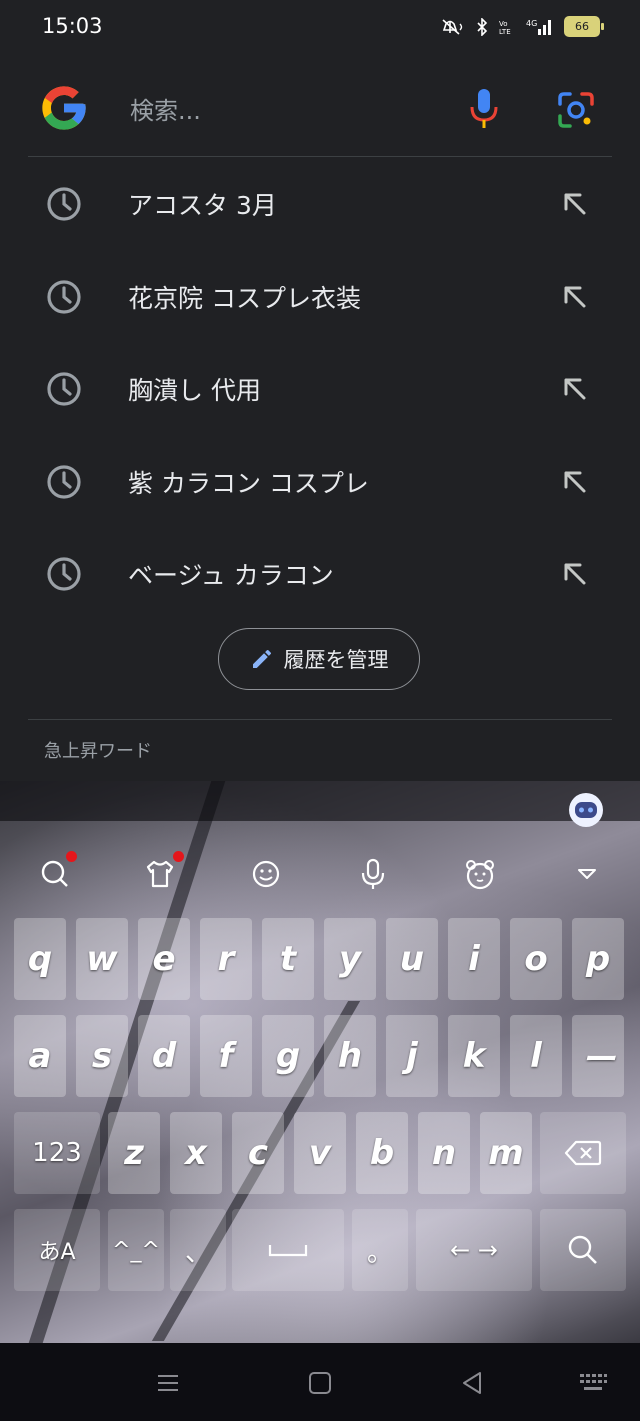 This screenshot has width=640, height=1421. I want to click on key-u: u, so click(412, 959).